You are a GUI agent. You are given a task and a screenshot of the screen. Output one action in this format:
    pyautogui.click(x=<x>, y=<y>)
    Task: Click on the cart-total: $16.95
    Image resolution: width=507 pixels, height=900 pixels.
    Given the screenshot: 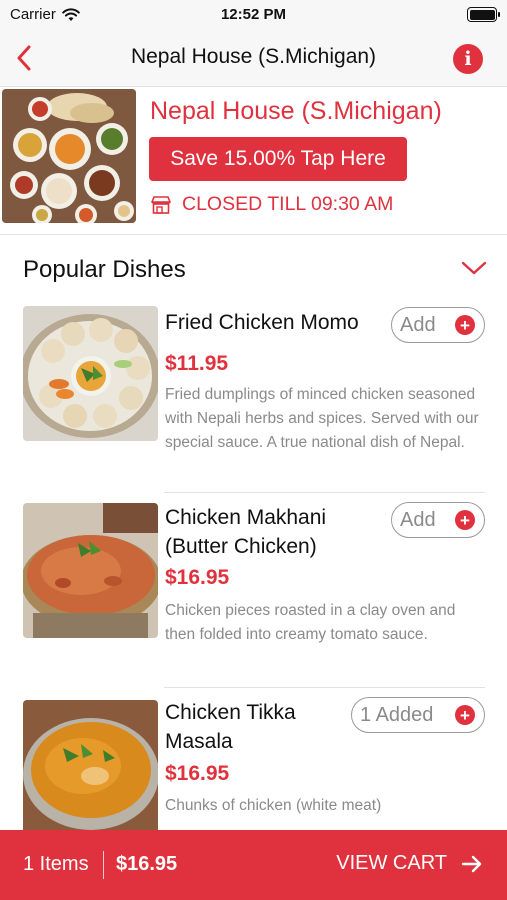 What is the action you would take?
    pyautogui.click(x=147, y=864)
    